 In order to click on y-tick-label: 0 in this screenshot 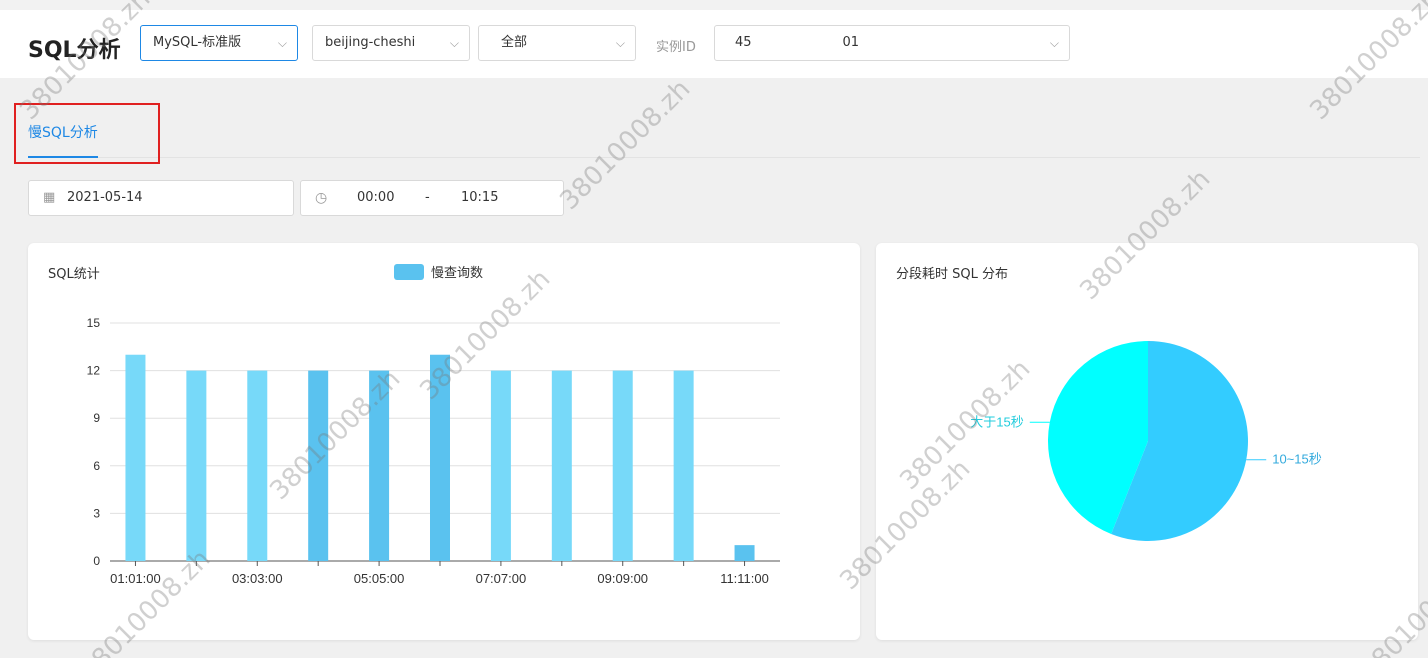, I will do `click(96, 561)`.